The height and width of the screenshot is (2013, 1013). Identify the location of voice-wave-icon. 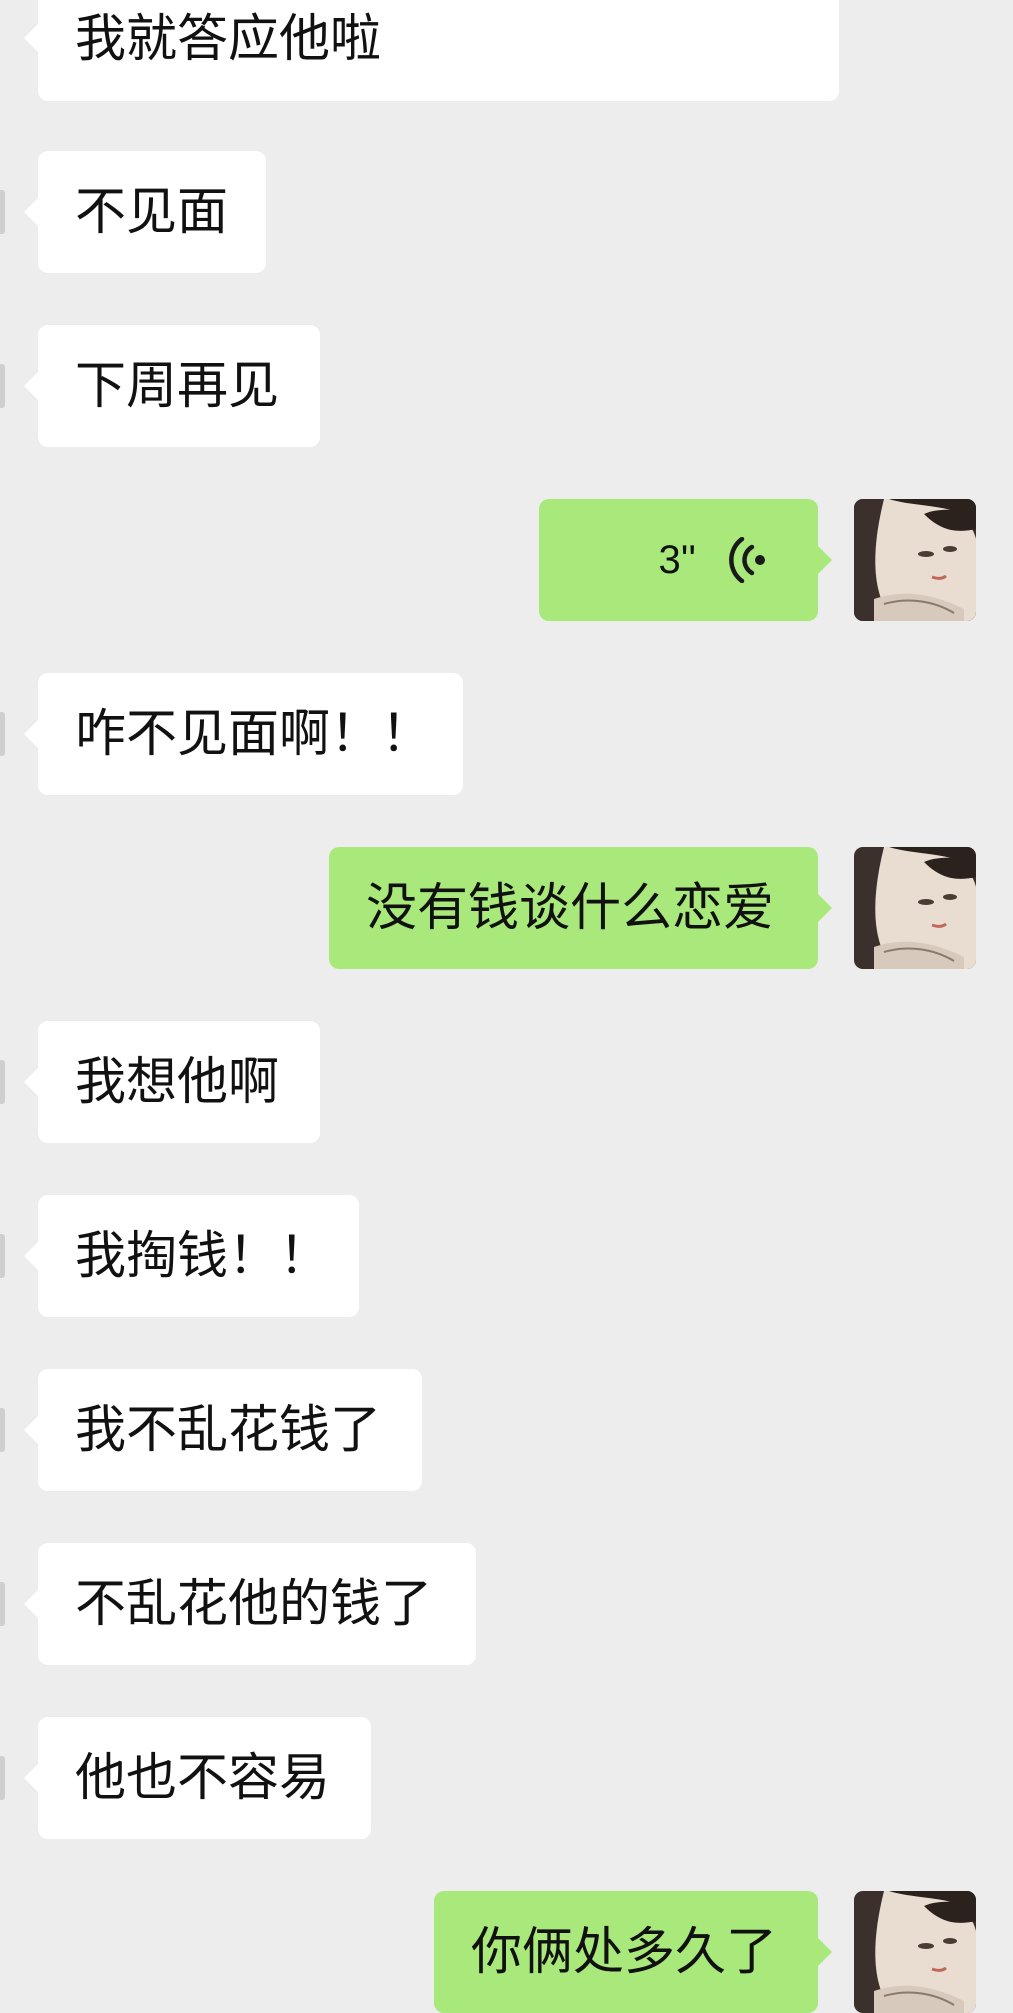
(747, 560).